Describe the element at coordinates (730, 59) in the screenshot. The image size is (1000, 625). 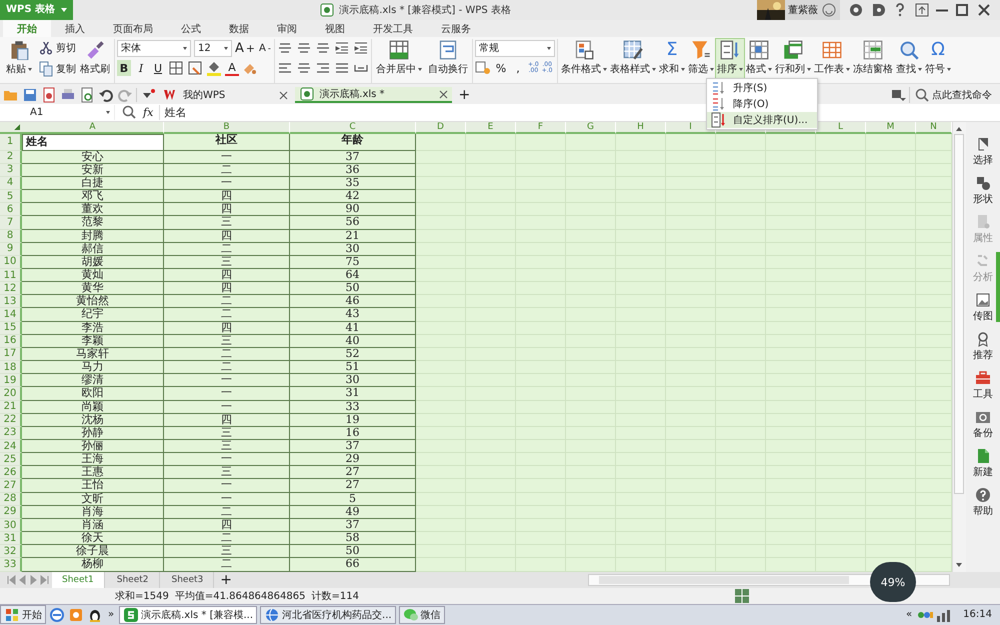
I see `ribbon-button: 排序` at that location.